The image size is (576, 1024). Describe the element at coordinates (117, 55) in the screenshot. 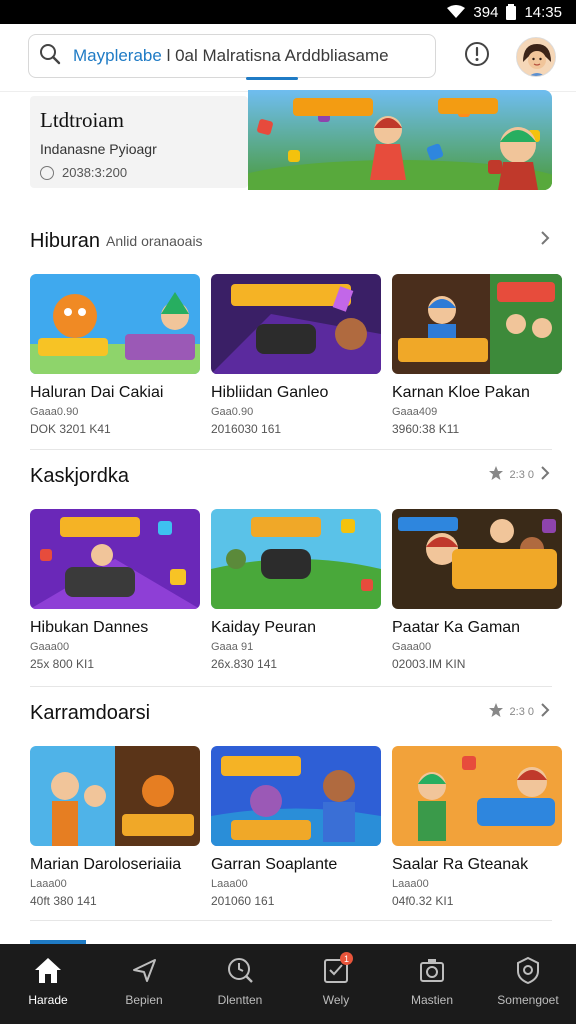

I see `search-accent-text: Mayplerabe` at that location.